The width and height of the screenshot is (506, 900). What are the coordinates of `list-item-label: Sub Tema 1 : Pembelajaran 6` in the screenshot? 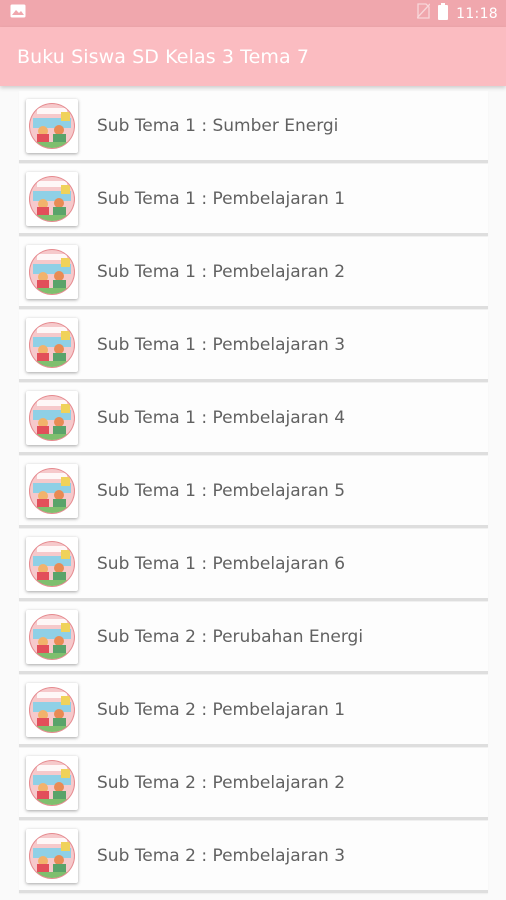 It's located at (221, 563).